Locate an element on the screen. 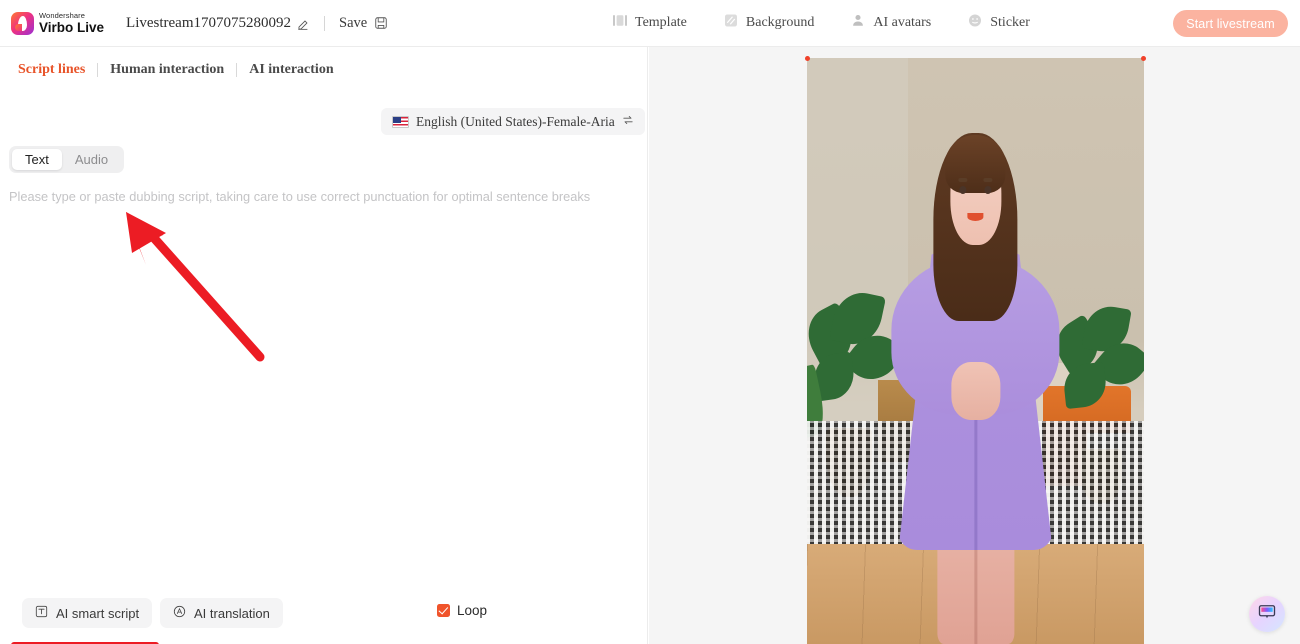 This screenshot has height=644, width=1300. brand-name-main: Virbo Live is located at coordinates (72, 27).